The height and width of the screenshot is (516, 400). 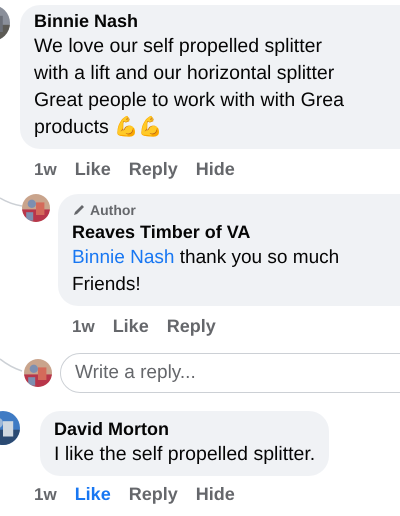 What do you see at coordinates (113, 210) in the screenshot?
I see `author-label: Author` at bounding box center [113, 210].